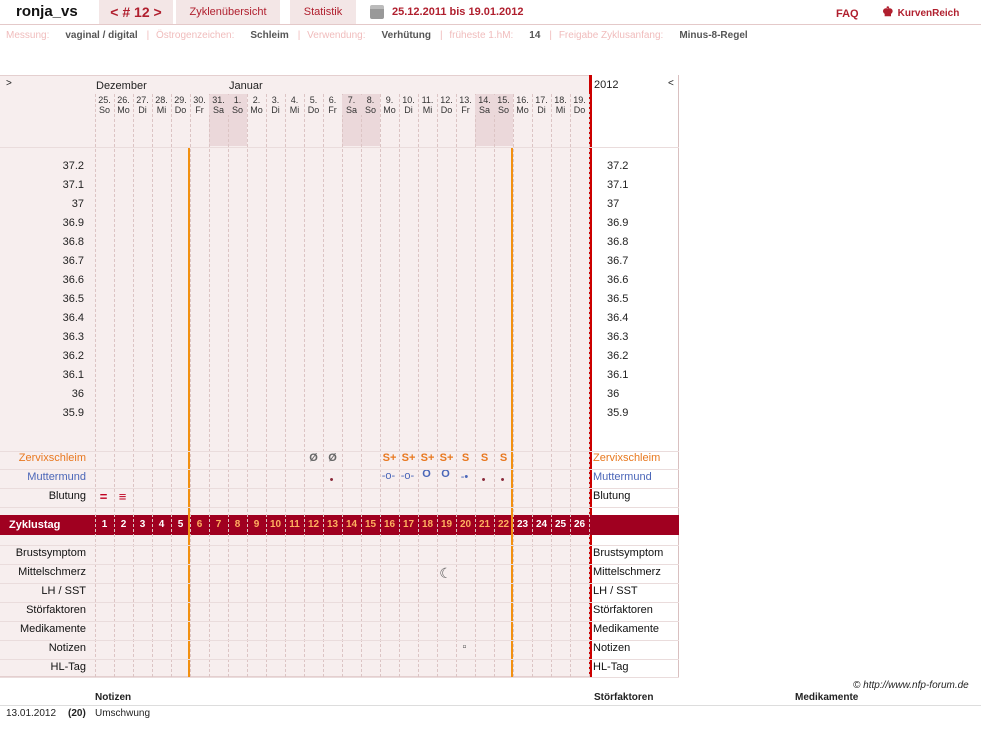  What do you see at coordinates (928, 13) in the screenshot?
I see `logo-text: KurvenReich` at bounding box center [928, 13].